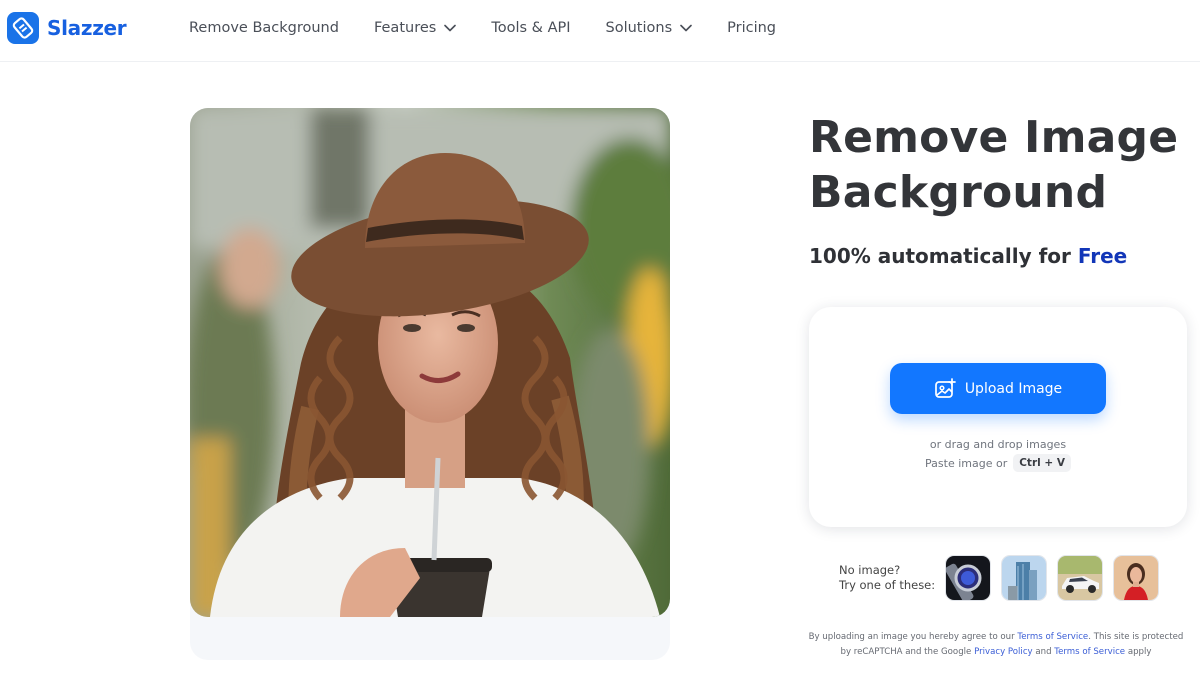 Image resolution: width=1200 pixels, height=682 pixels. Describe the element at coordinates (1136, 578) in the screenshot. I see `sample-image-woman-in-red` at that location.